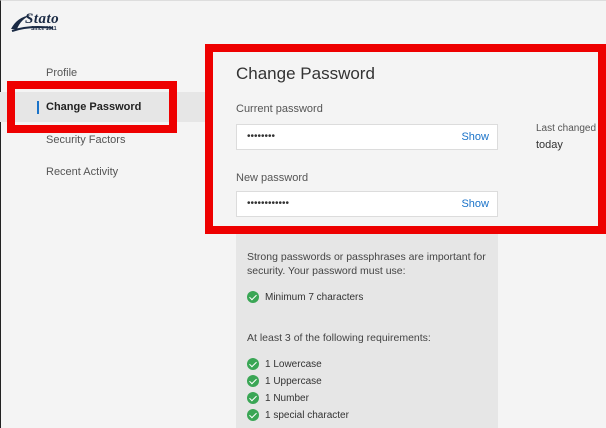 This screenshot has height=428, width=606. What do you see at coordinates (305, 73) in the screenshot?
I see `page-title: Change Password` at bounding box center [305, 73].